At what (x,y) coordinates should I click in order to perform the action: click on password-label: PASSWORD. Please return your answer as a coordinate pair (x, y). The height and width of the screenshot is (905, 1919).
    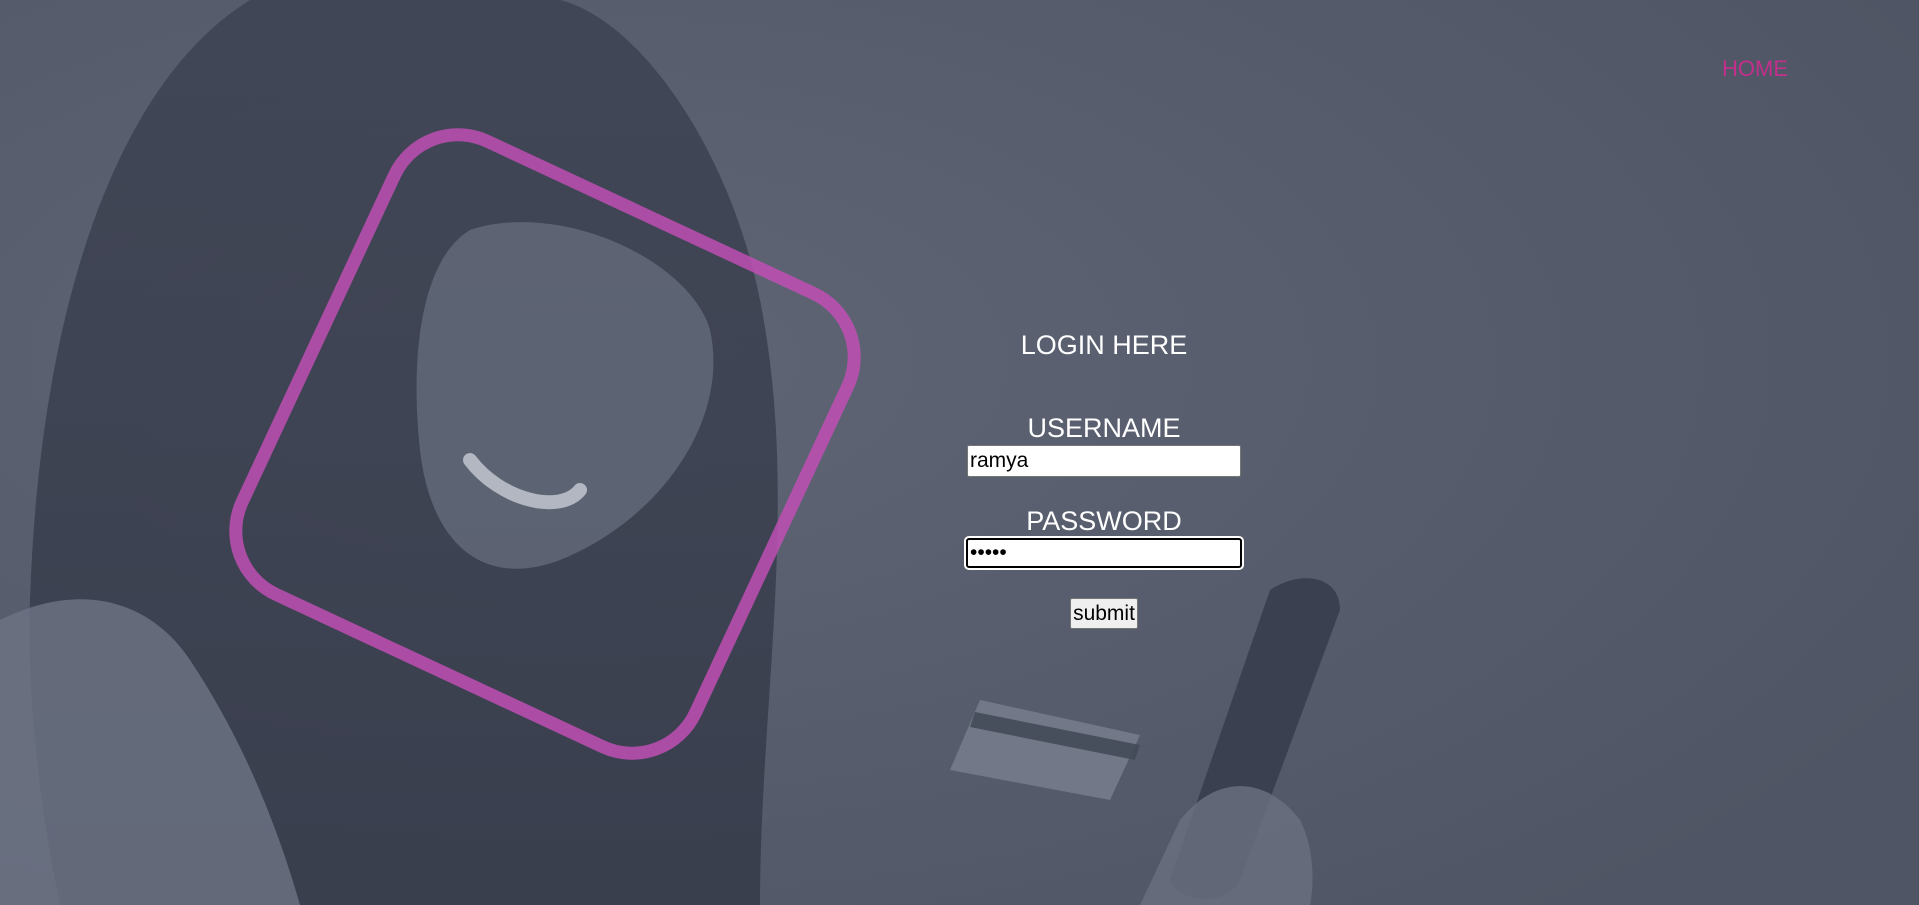
    Looking at the image, I should click on (1104, 521).